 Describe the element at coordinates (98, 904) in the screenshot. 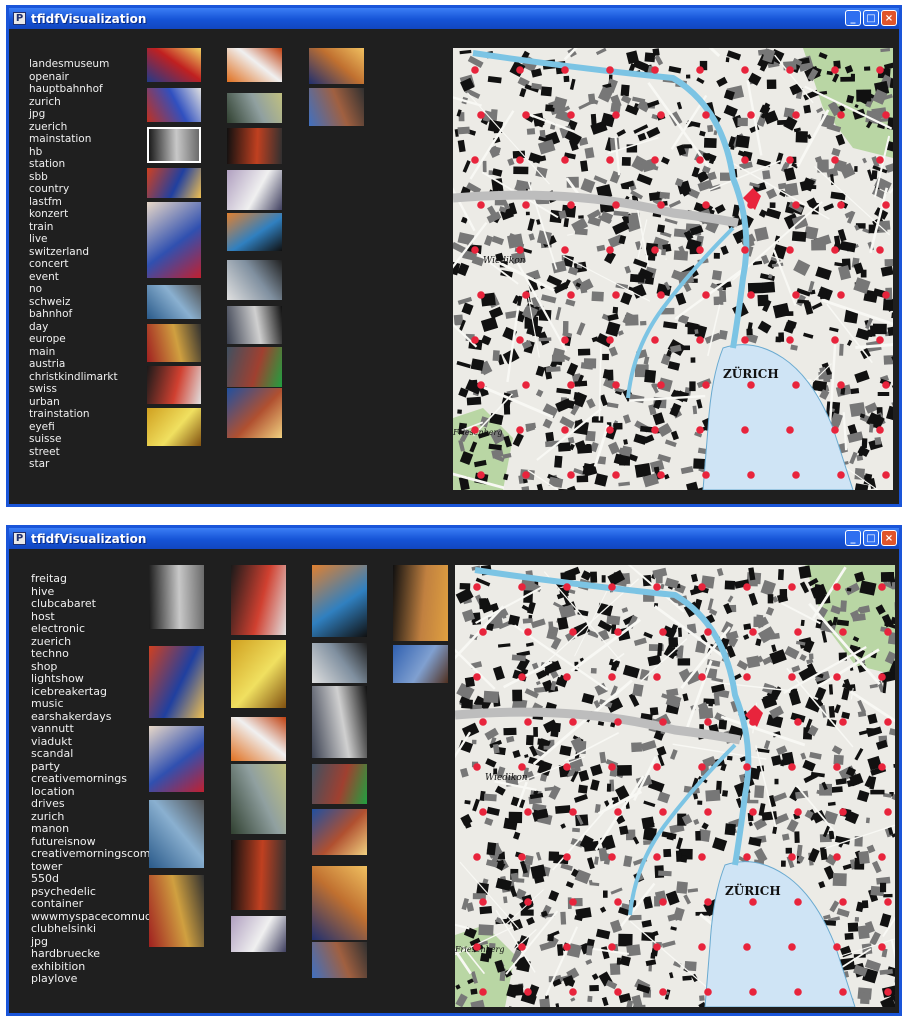

I see `tag-item: container` at that location.